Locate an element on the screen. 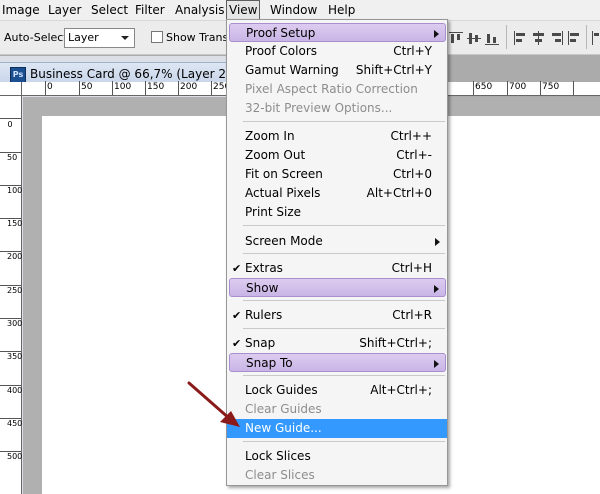  ruler-label: 450 is located at coordinates (15, 423).